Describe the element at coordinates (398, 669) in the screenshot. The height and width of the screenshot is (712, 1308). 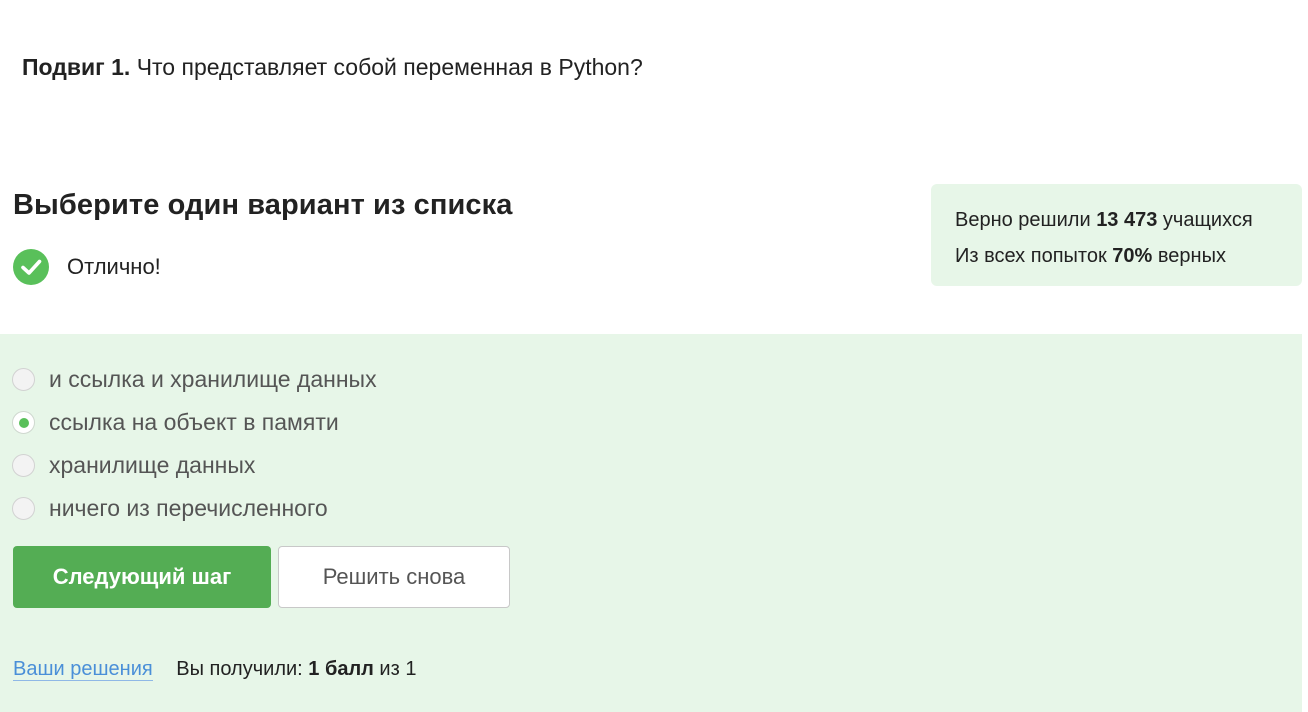
I see `score-max: из 1` at that location.